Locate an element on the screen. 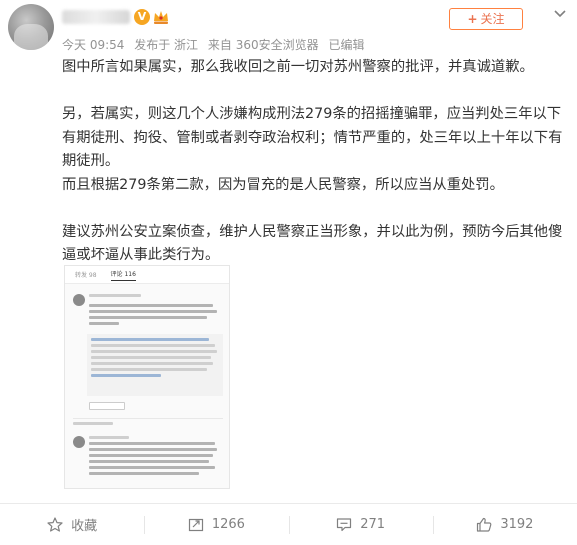  member-crown-icon is located at coordinates (161, 17).